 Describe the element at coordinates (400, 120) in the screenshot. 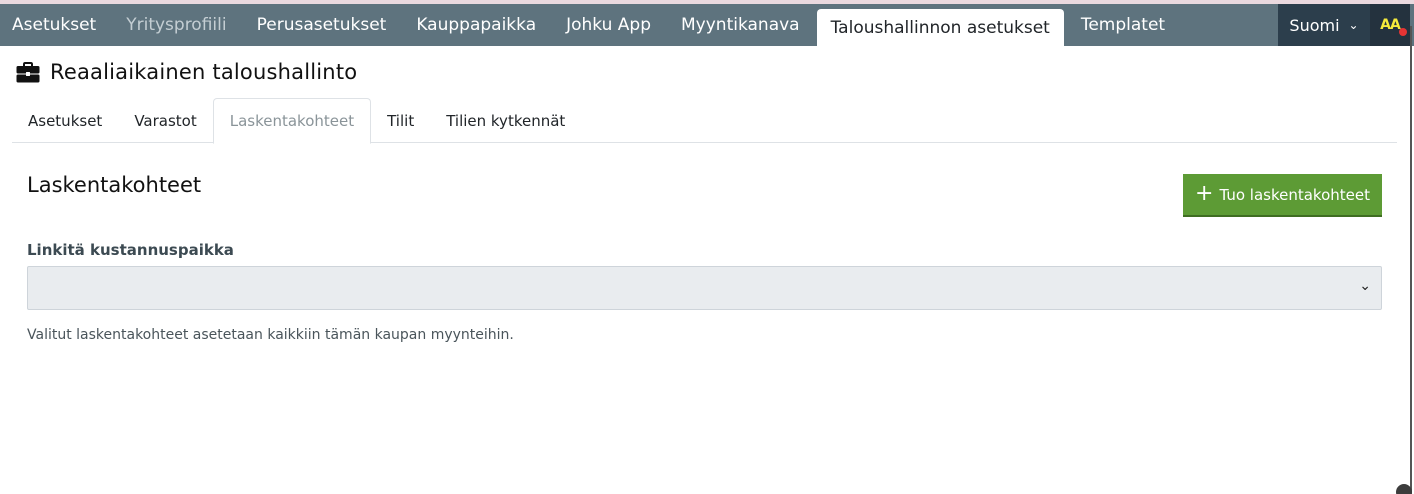

I see `tab-tilit: Tilit` at that location.